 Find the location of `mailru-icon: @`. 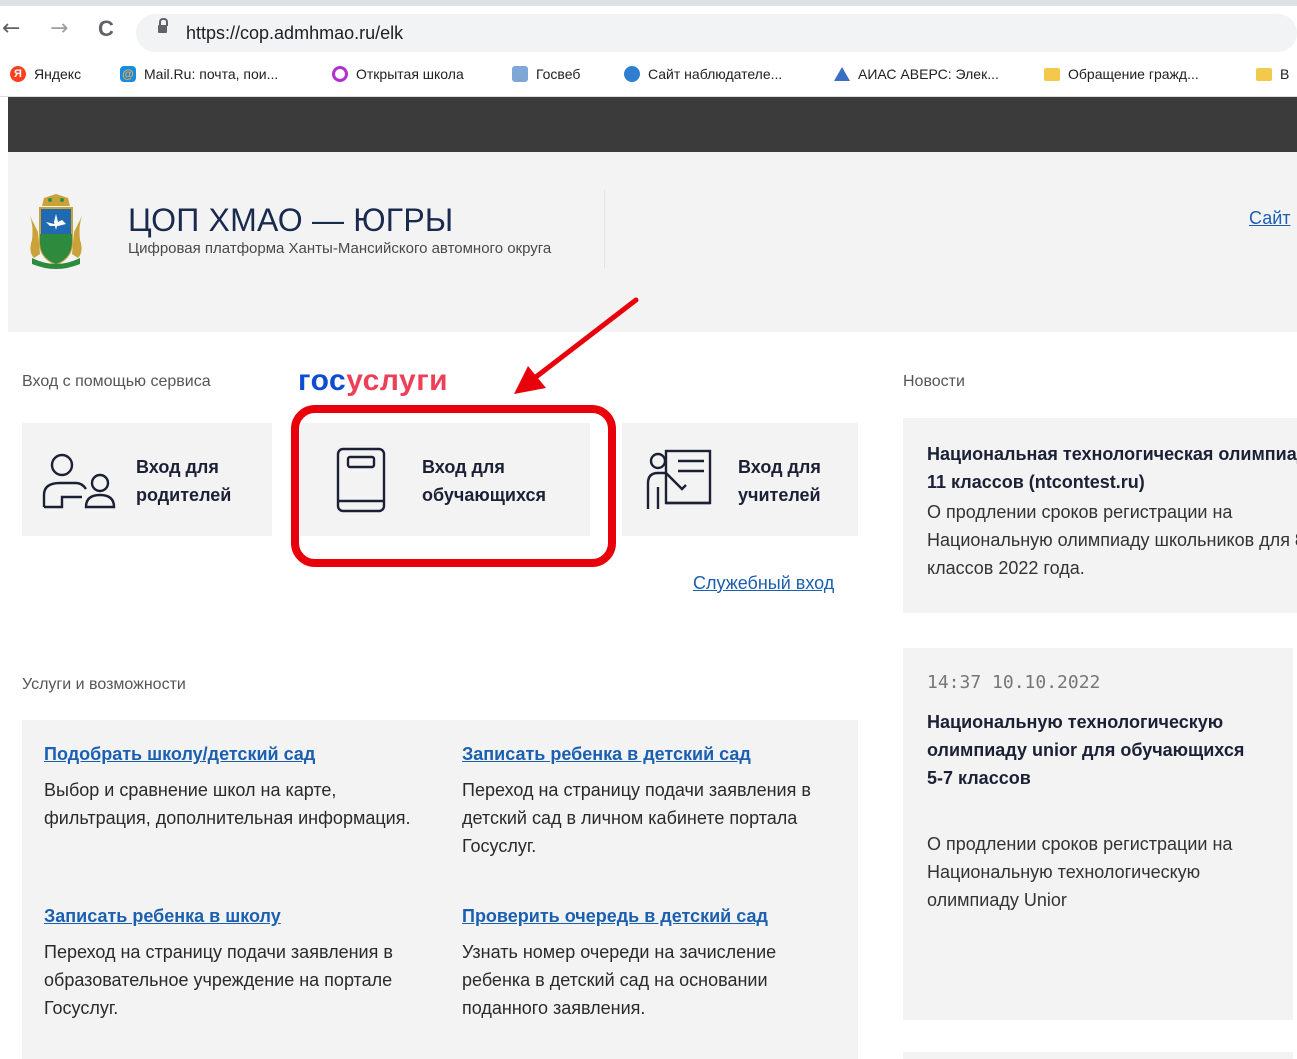

mailru-icon: @ is located at coordinates (128, 74).